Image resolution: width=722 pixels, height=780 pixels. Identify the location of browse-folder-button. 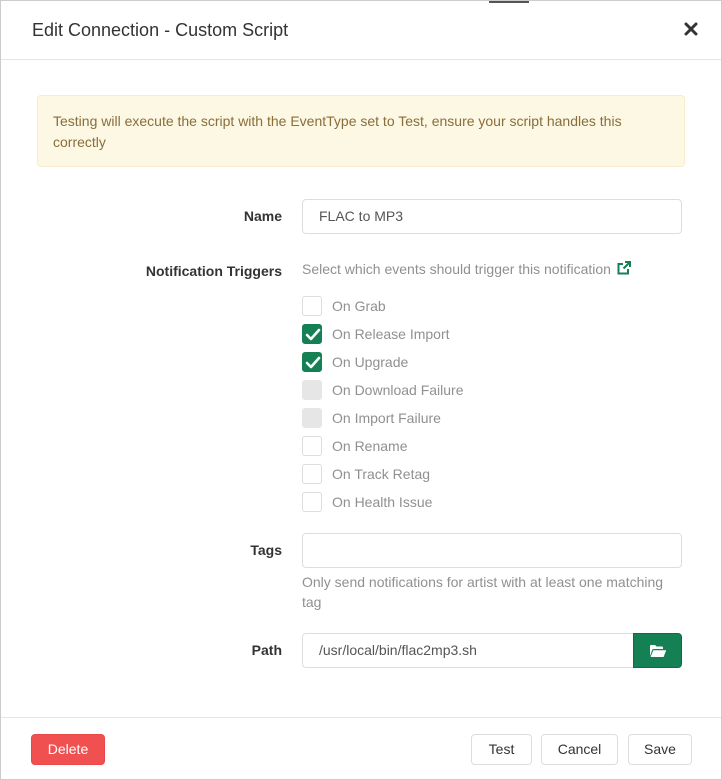
(657, 650).